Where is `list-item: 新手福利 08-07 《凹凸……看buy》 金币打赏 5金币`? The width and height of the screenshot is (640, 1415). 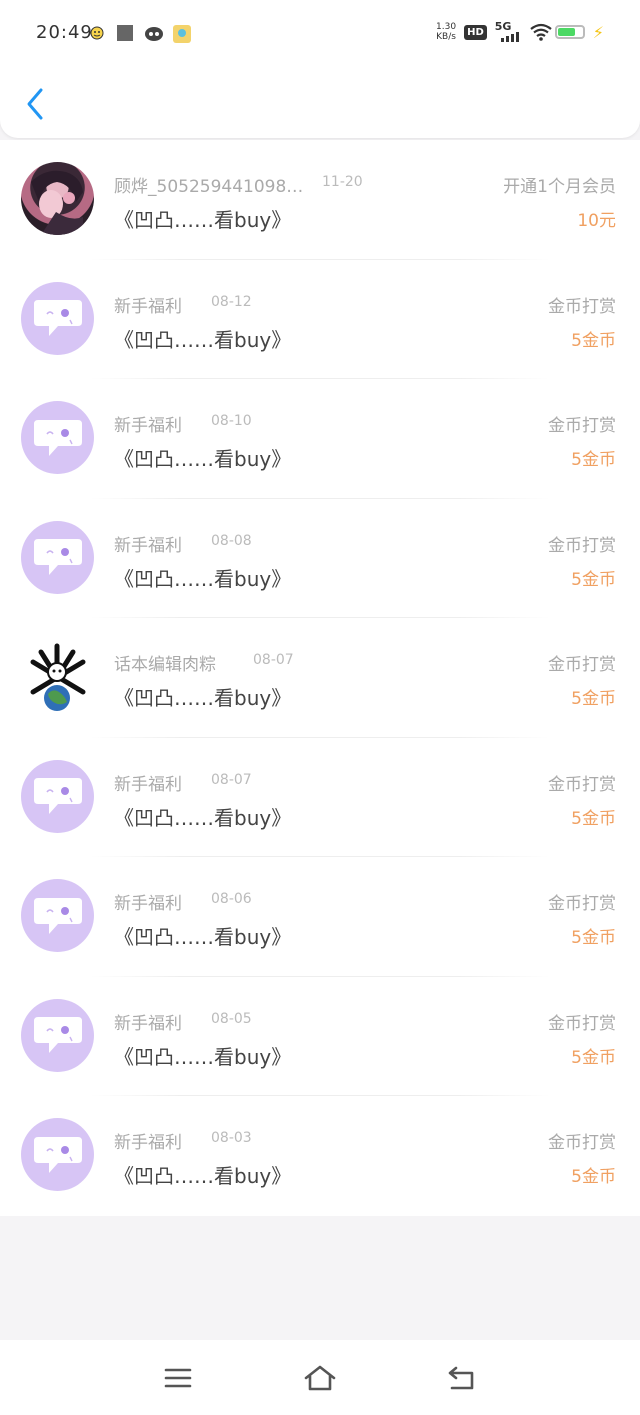 list-item: 新手福利 08-07 《凹凸……看buy》 金币打赏 5金币 is located at coordinates (320, 797).